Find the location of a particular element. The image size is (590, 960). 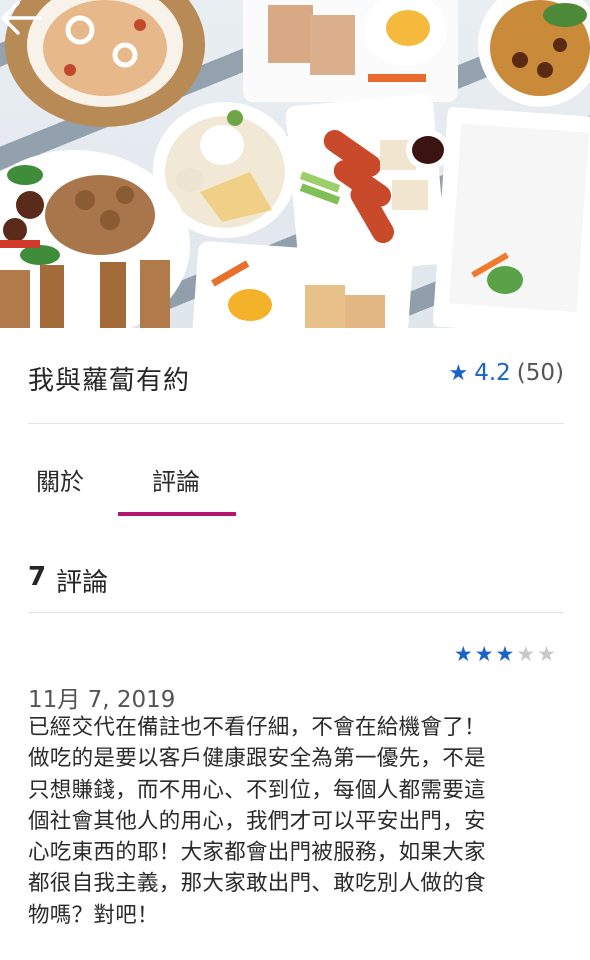

tab-about: 關於 is located at coordinates (60, 479).